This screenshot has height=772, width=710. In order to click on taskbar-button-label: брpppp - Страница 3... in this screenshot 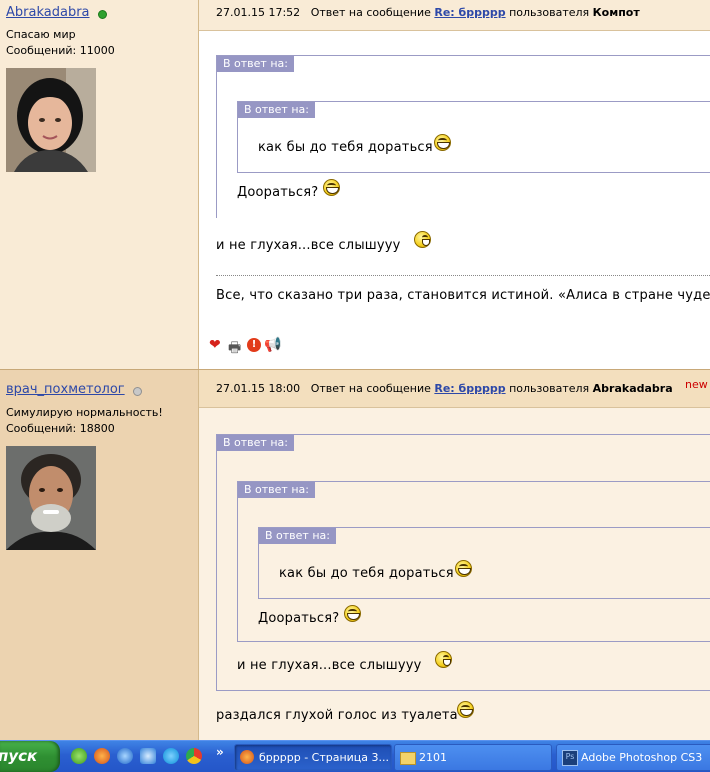, I will do `click(324, 757)`.